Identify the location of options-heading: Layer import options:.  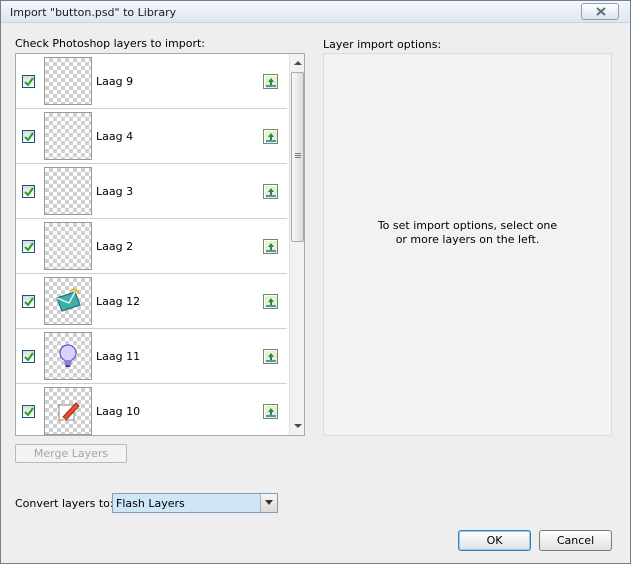
(382, 44).